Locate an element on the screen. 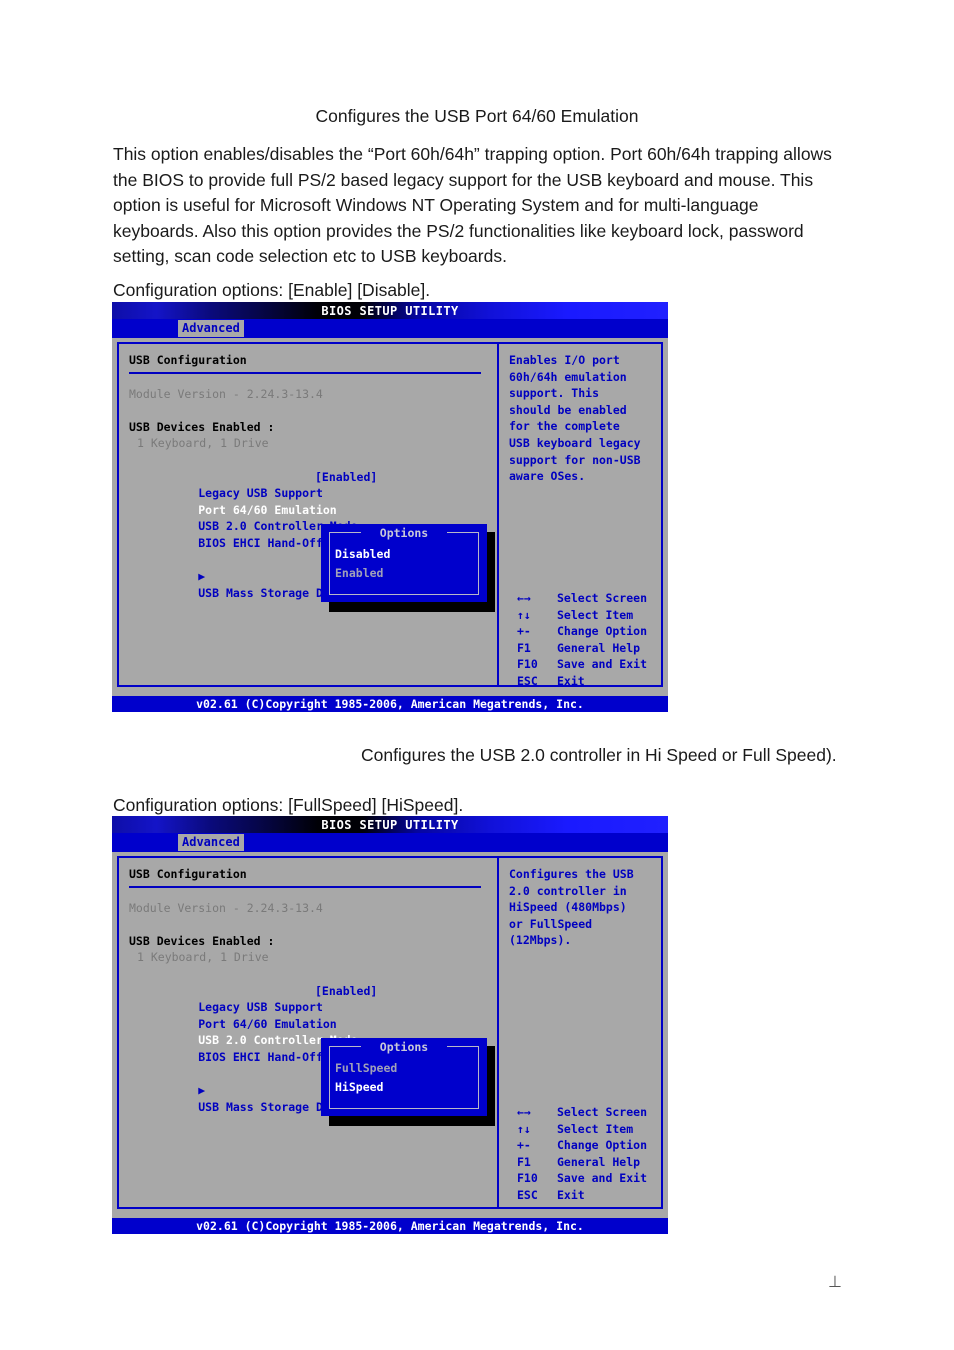 The height and width of the screenshot is (1350, 954). help-line: for the complete is located at coordinates (564, 426).